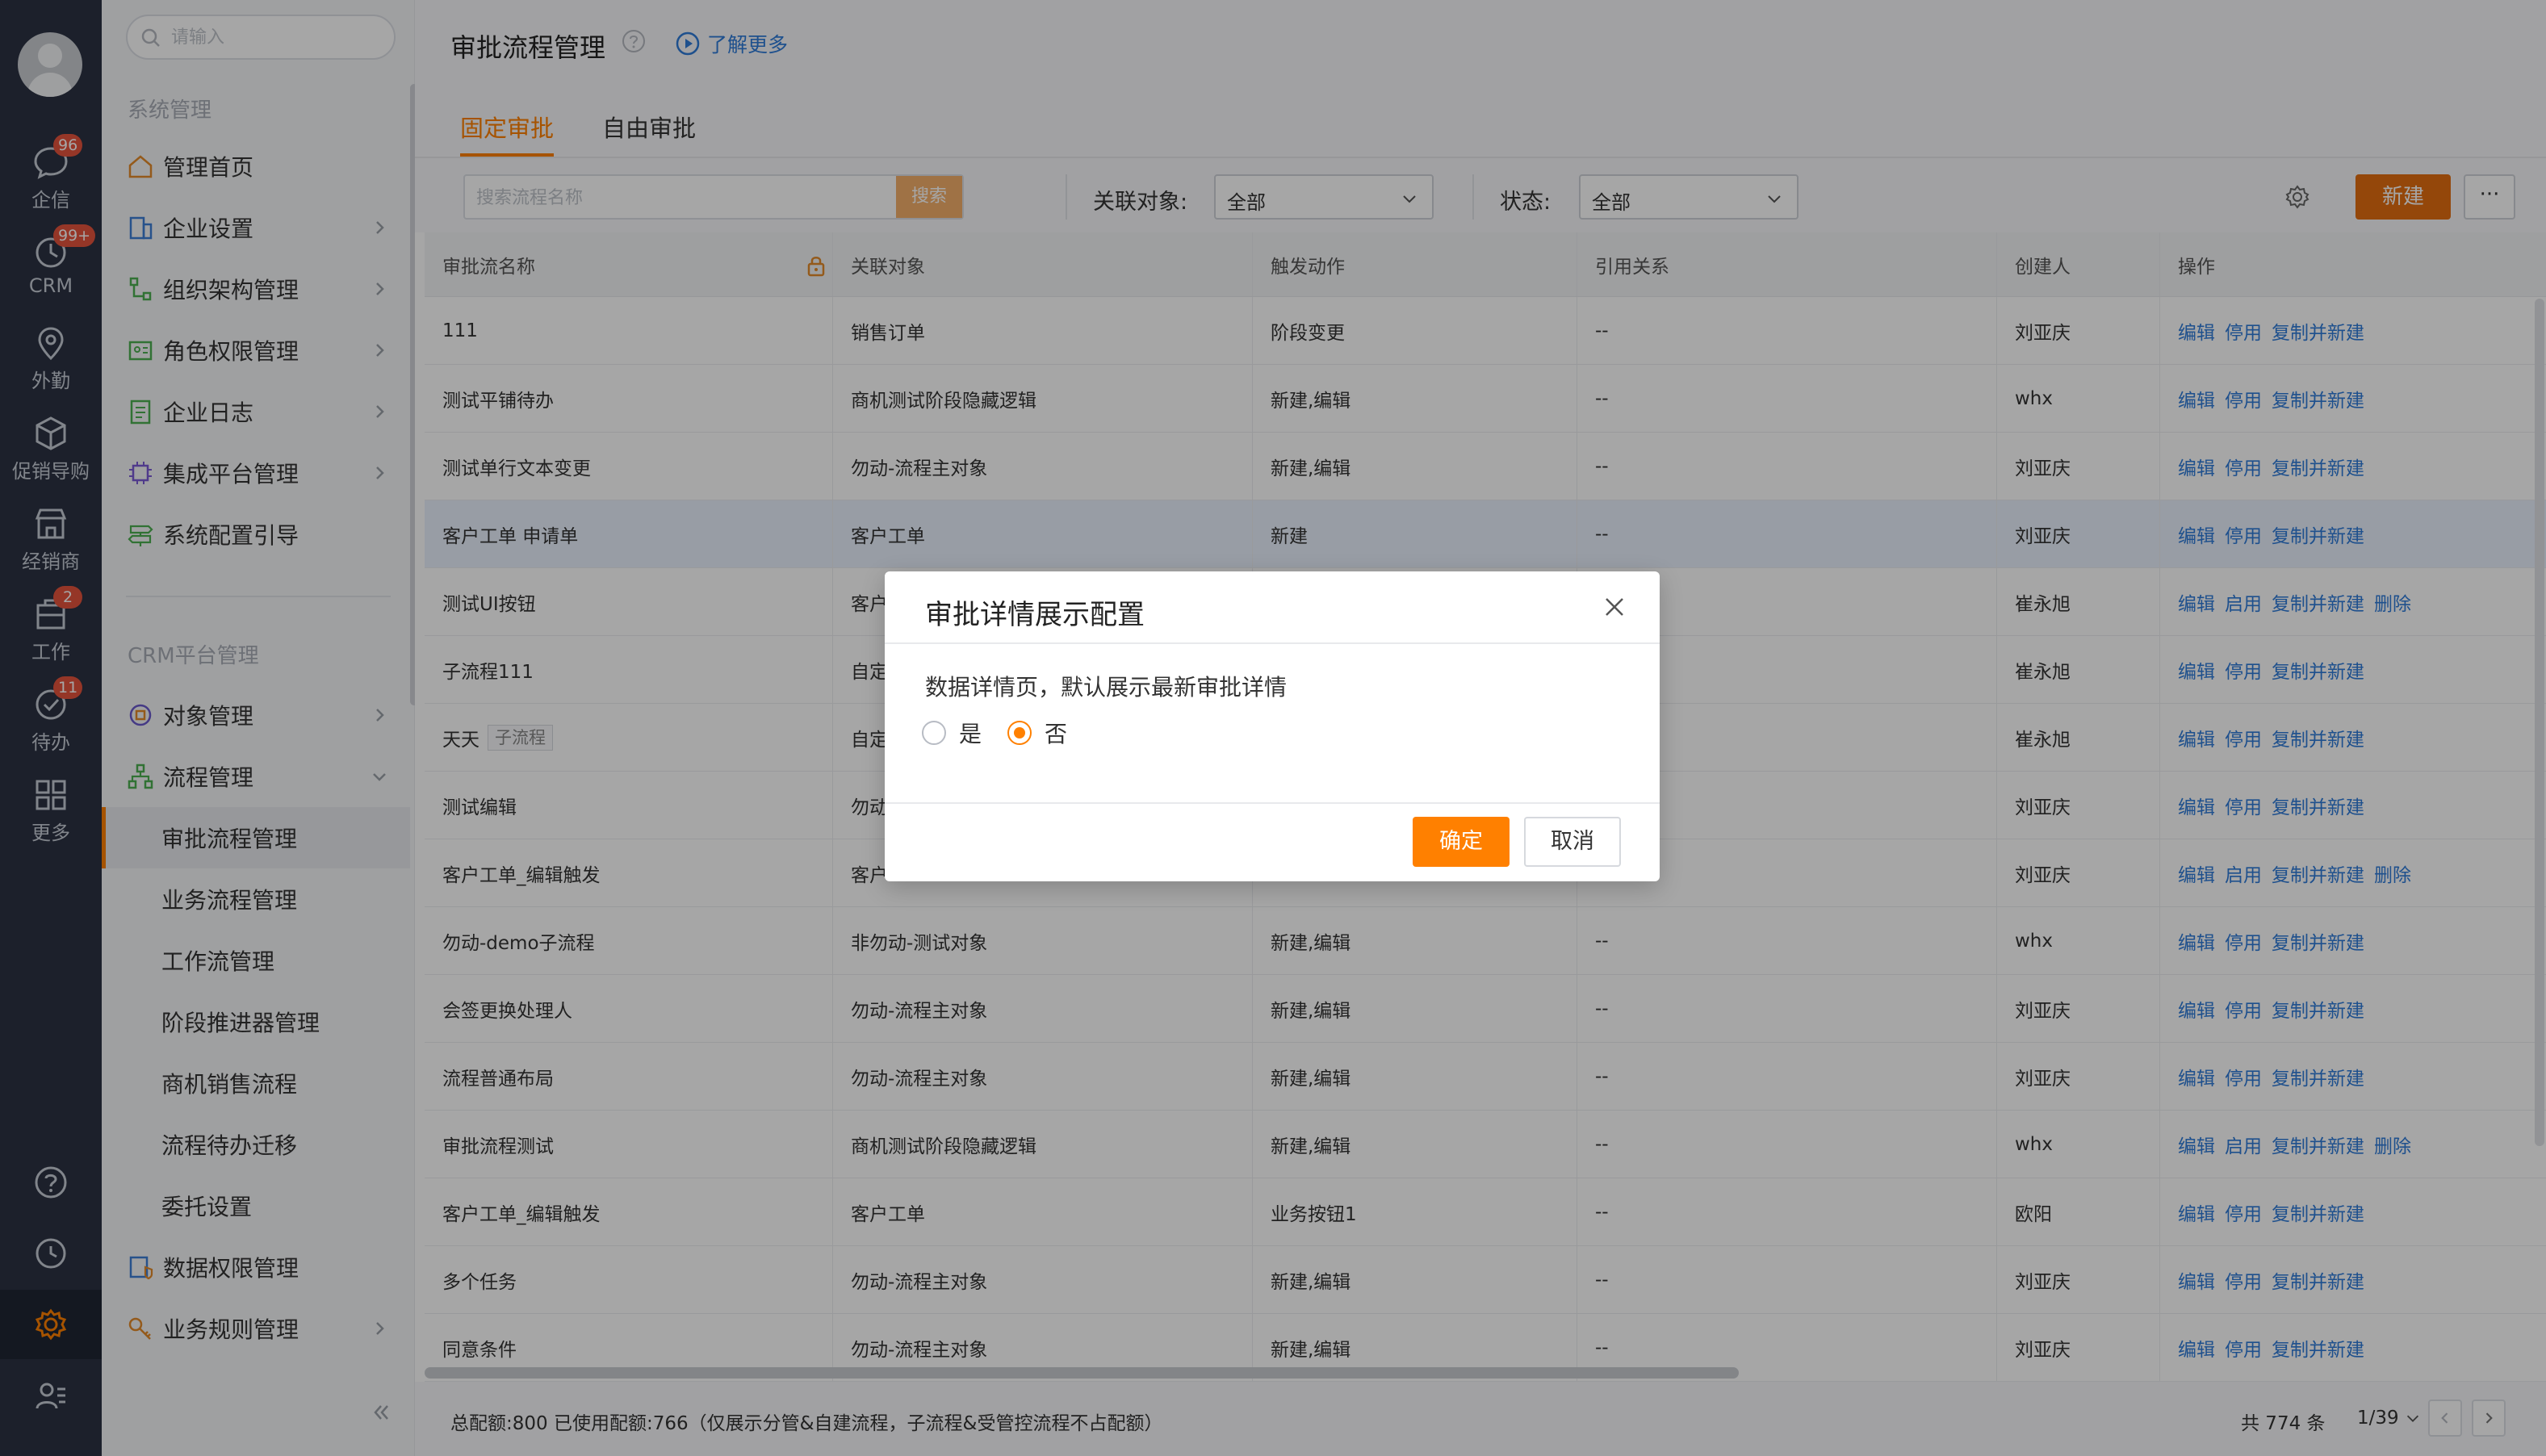 Image resolution: width=2546 pixels, height=1456 pixels. I want to click on dialog-description: 数据详情页，默认展示最新审批详情, so click(1106, 687).